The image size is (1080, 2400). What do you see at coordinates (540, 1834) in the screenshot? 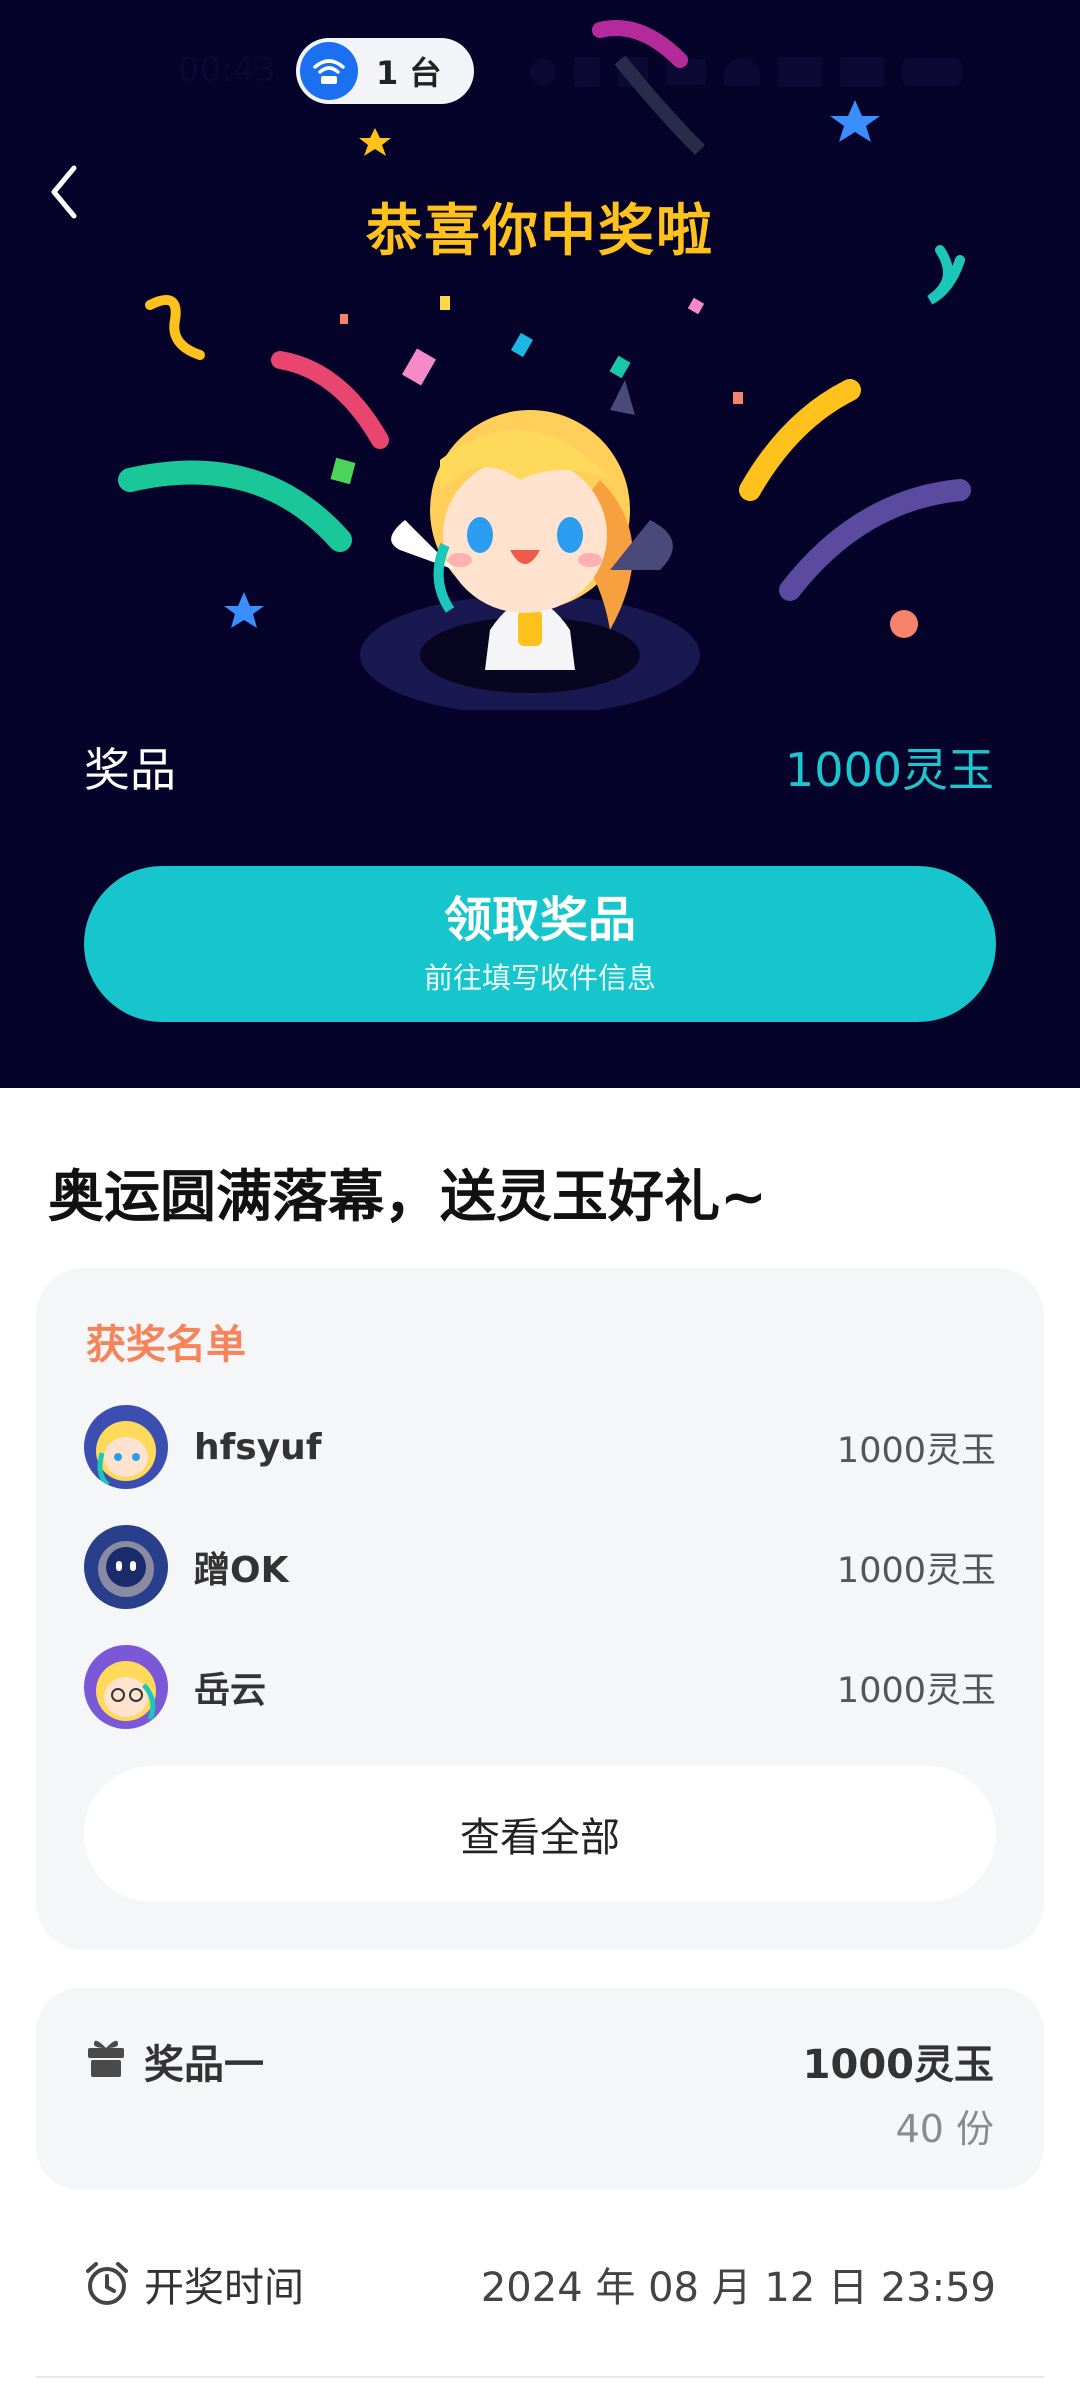
I see `view-all-button: 查看全部` at bounding box center [540, 1834].